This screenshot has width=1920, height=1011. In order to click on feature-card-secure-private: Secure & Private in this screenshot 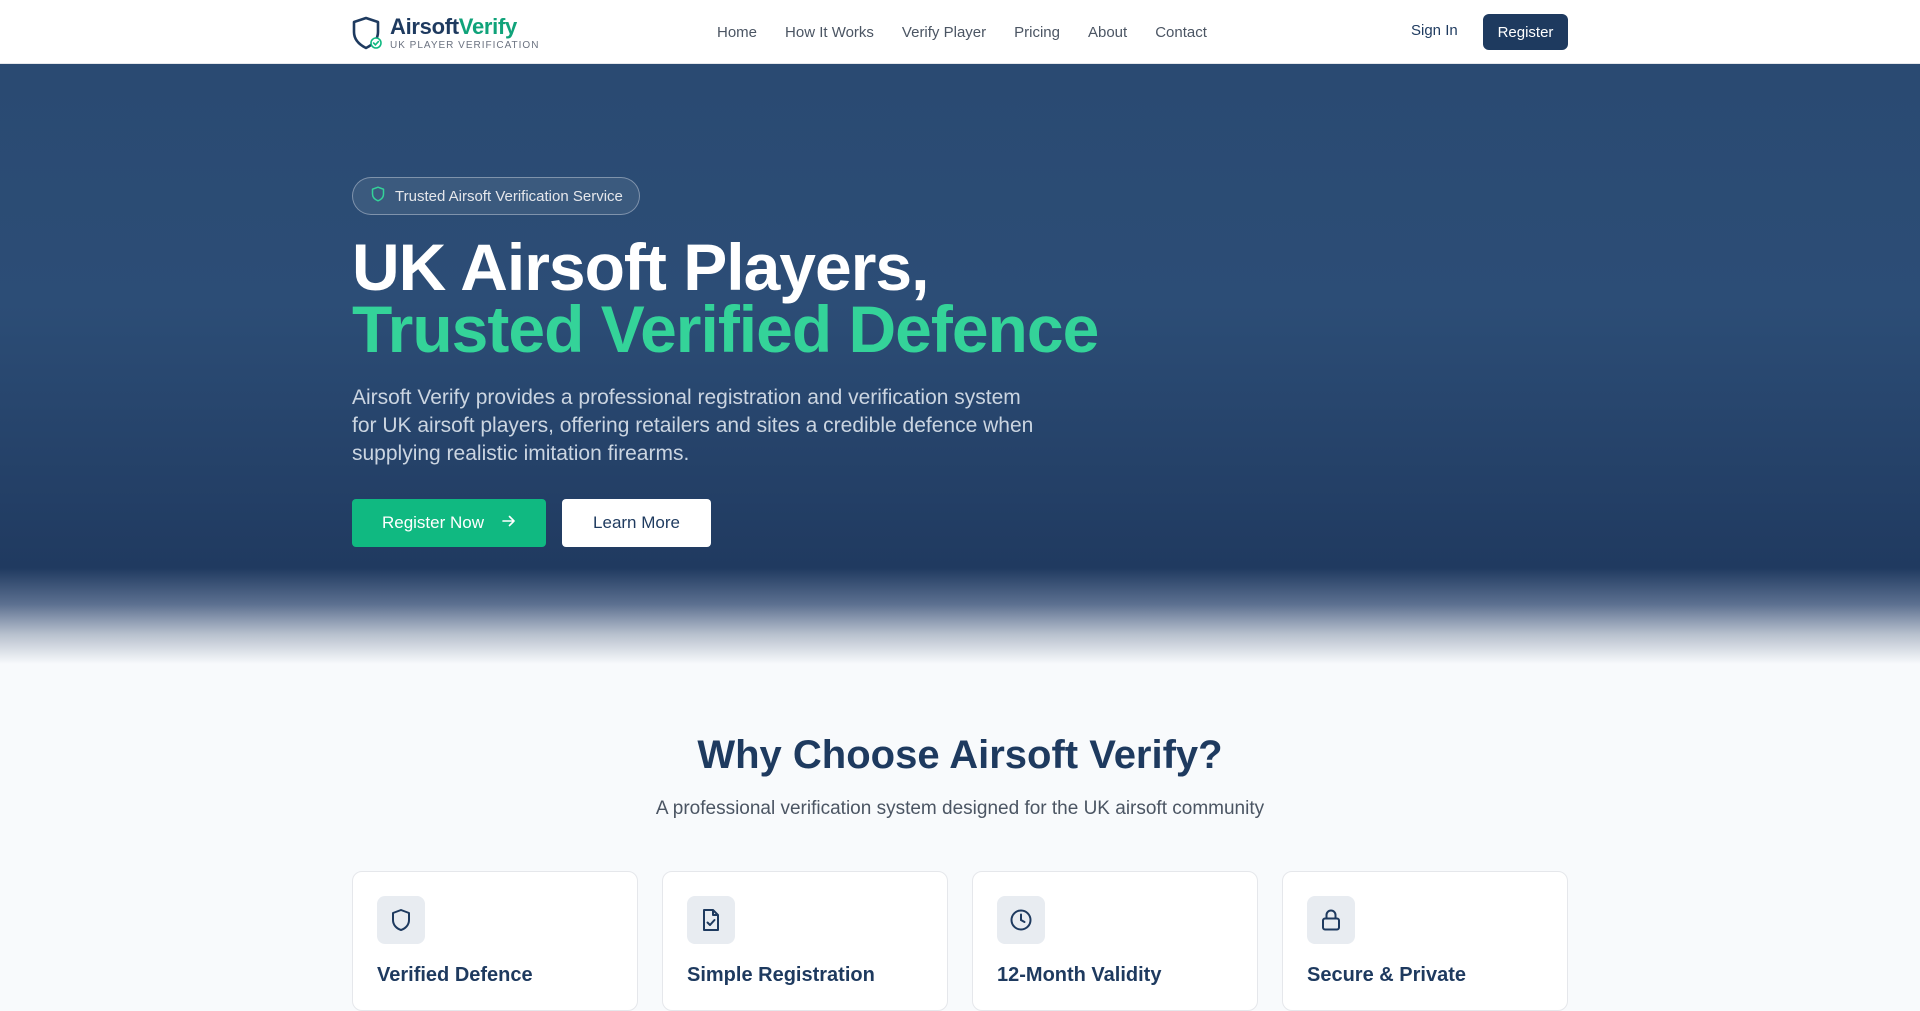, I will do `click(1425, 941)`.